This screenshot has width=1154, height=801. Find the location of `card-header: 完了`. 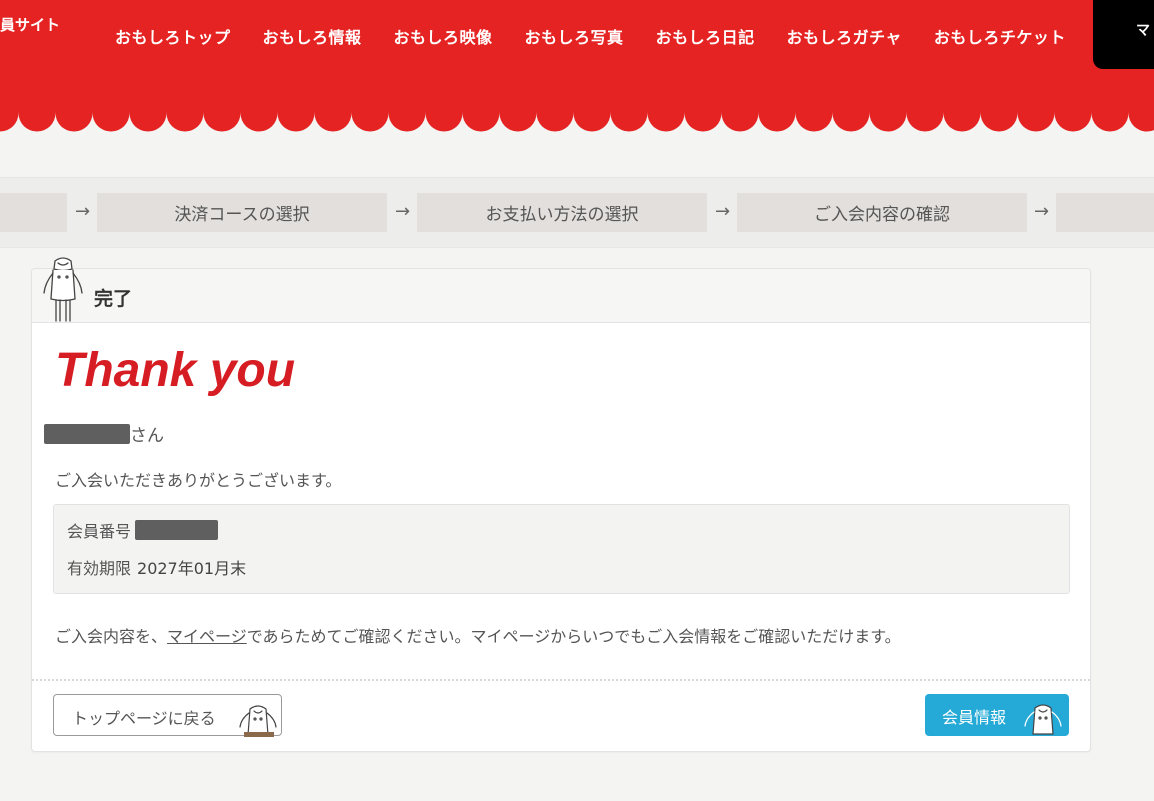

card-header: 完了 is located at coordinates (561, 290).